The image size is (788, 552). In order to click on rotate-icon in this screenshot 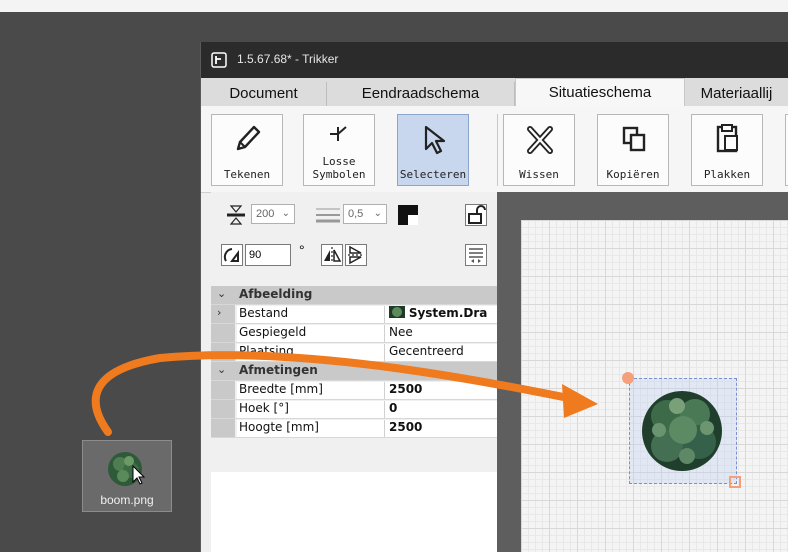, I will do `click(231, 255)`.